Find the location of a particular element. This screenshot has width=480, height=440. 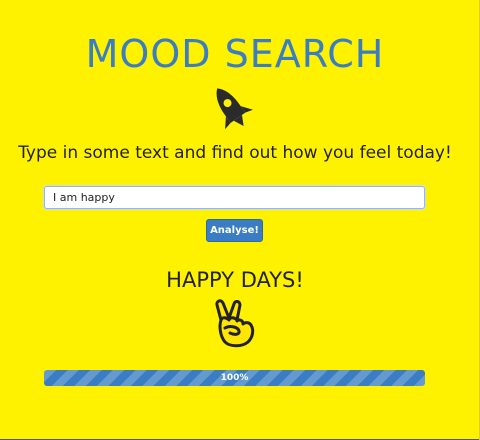

mood-text-input is located at coordinates (234, 197).